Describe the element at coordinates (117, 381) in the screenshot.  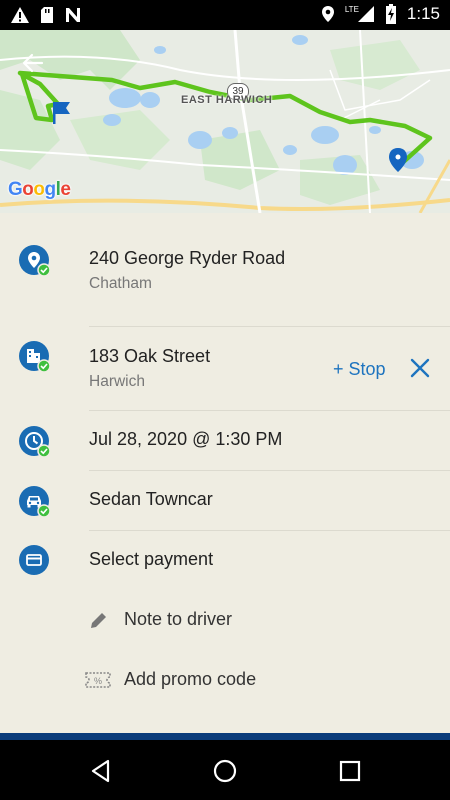
I see `dropoff-town: Harwich` at that location.